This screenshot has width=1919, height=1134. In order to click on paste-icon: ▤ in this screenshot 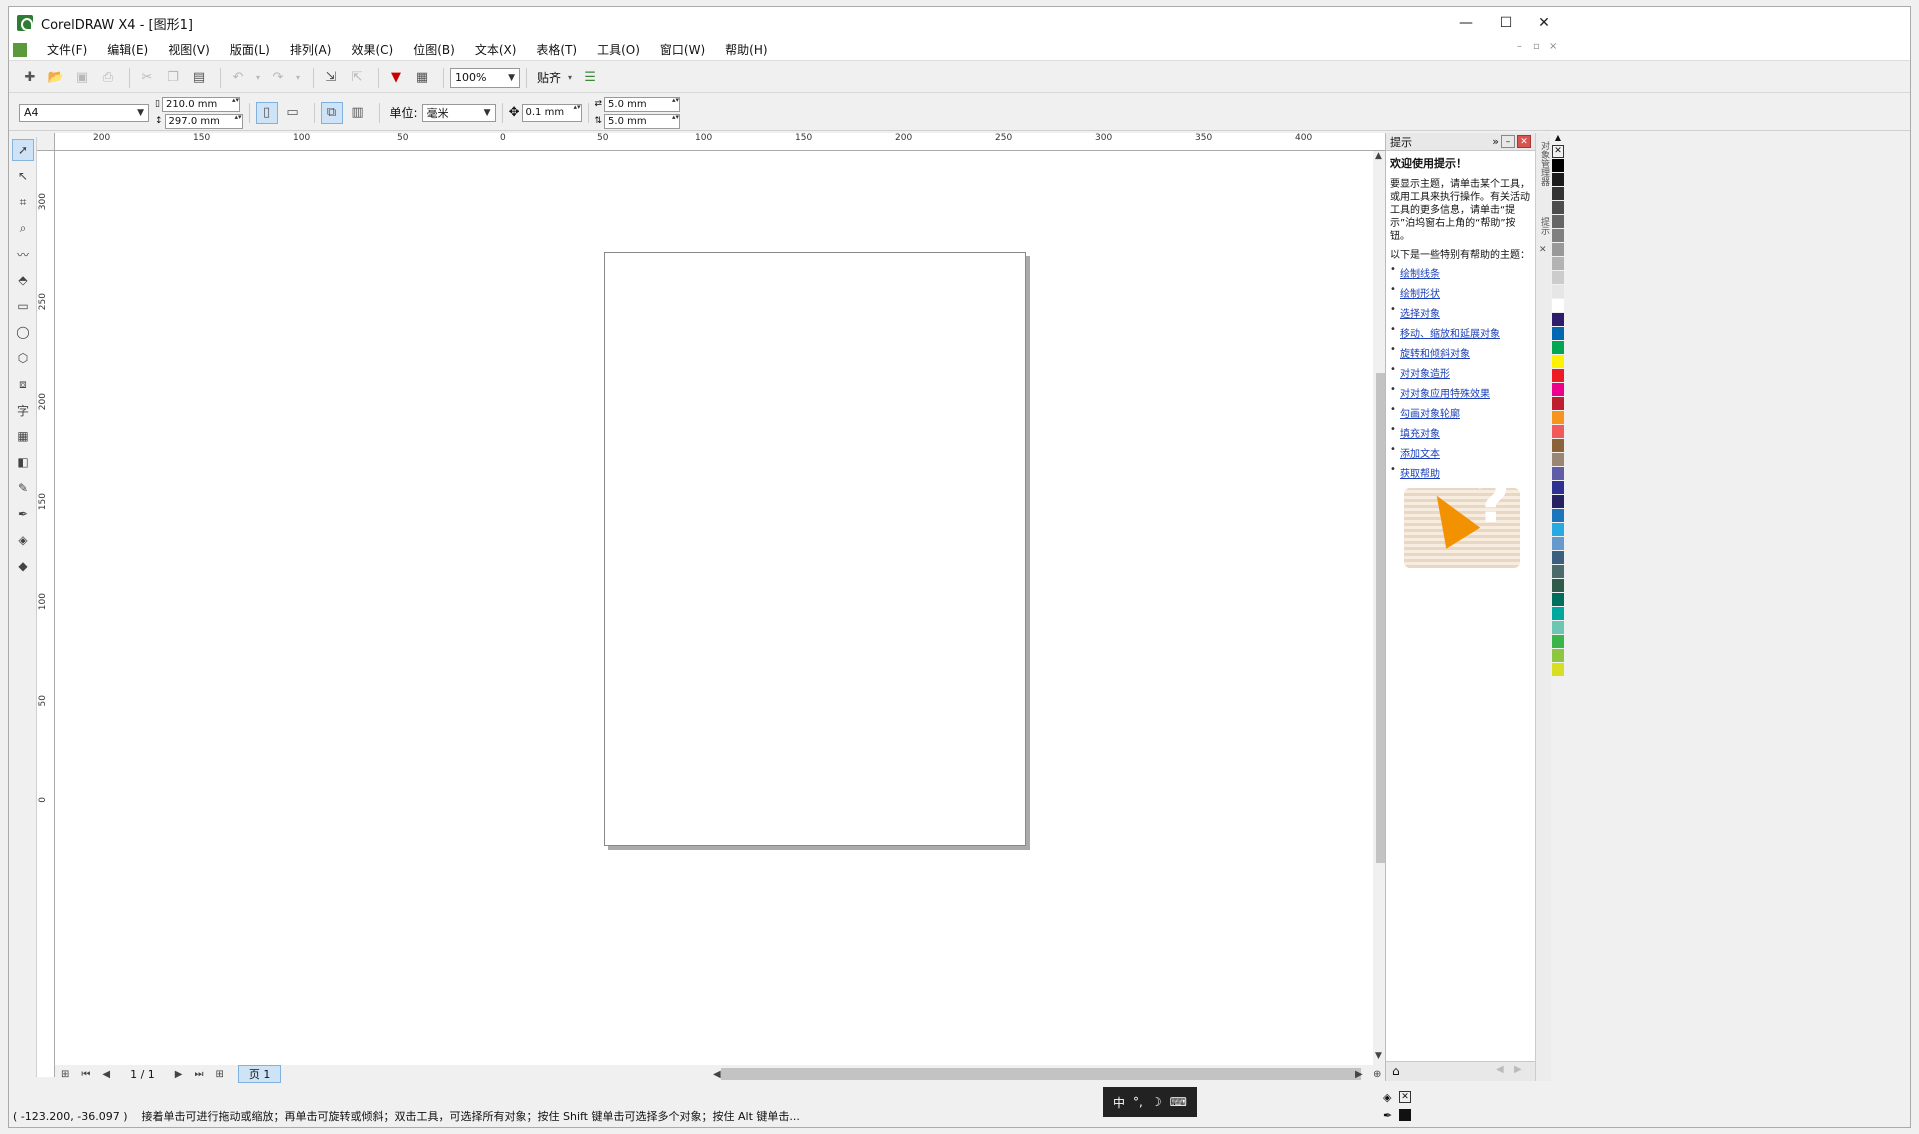, I will do `click(199, 78)`.